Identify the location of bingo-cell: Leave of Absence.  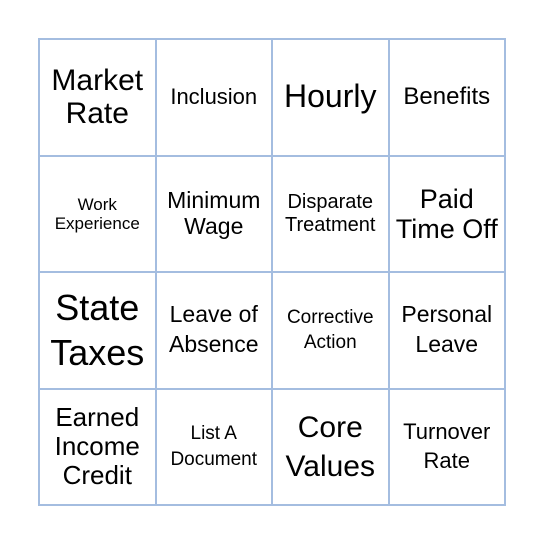
(213, 330).